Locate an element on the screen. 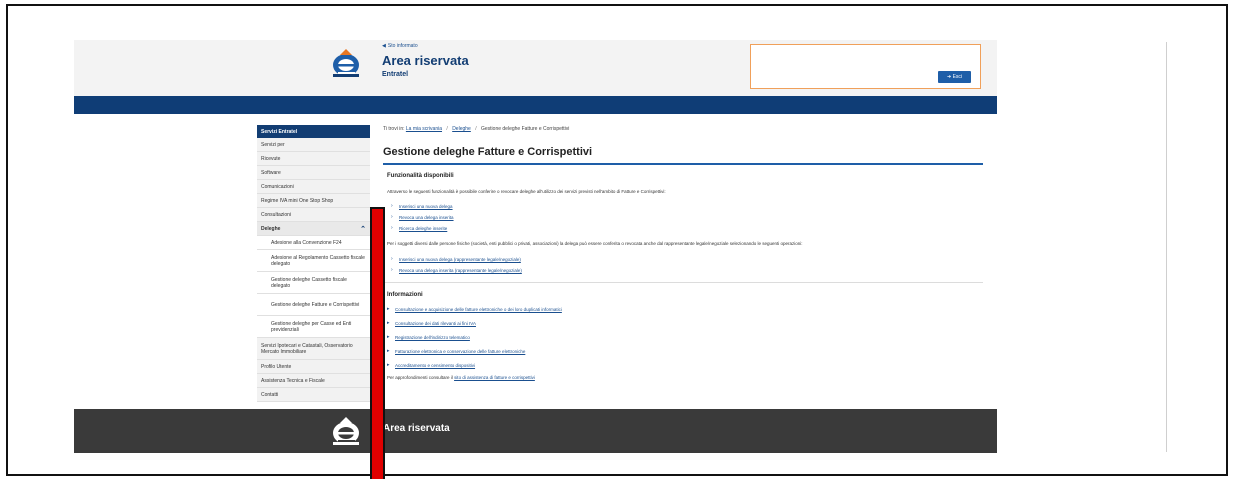 The height and width of the screenshot is (479, 1233). sidebar-item-software: Software is located at coordinates (313, 173).